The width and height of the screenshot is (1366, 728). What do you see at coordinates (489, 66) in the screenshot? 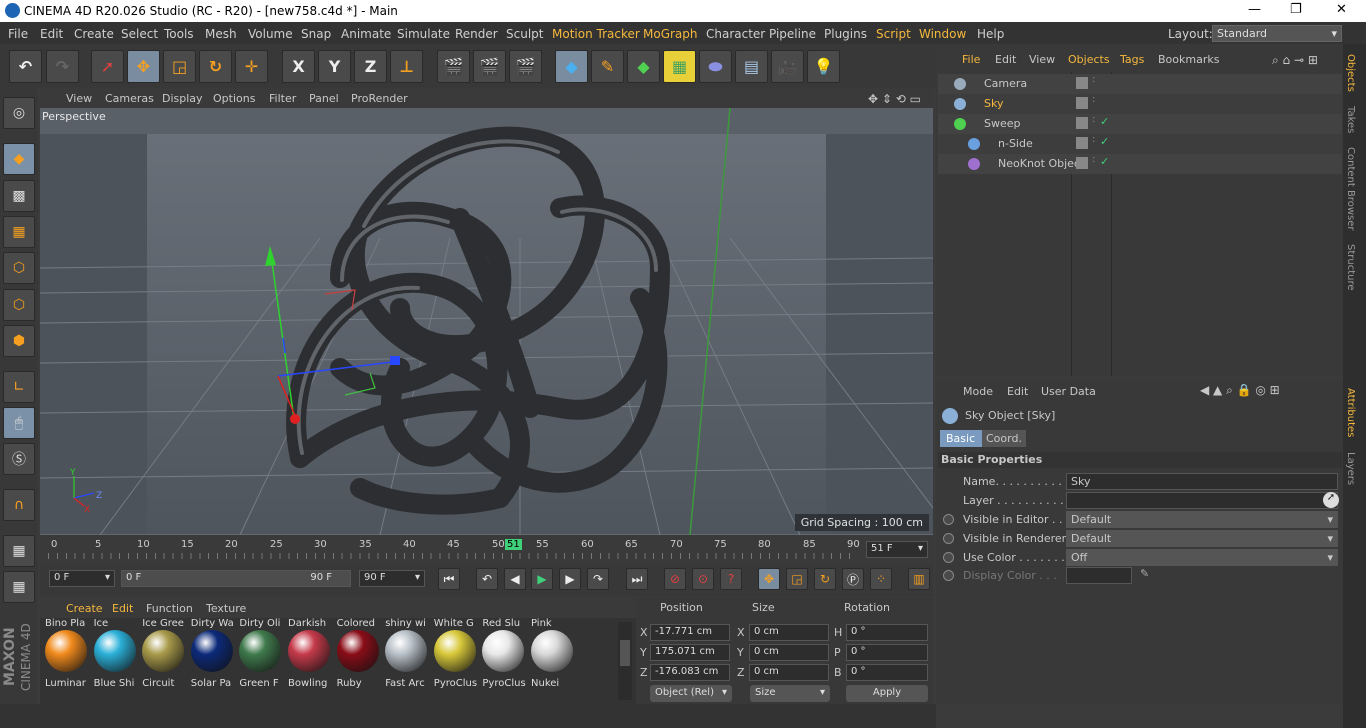
I see `render-to-picture-viewer-button: 🎬` at bounding box center [489, 66].